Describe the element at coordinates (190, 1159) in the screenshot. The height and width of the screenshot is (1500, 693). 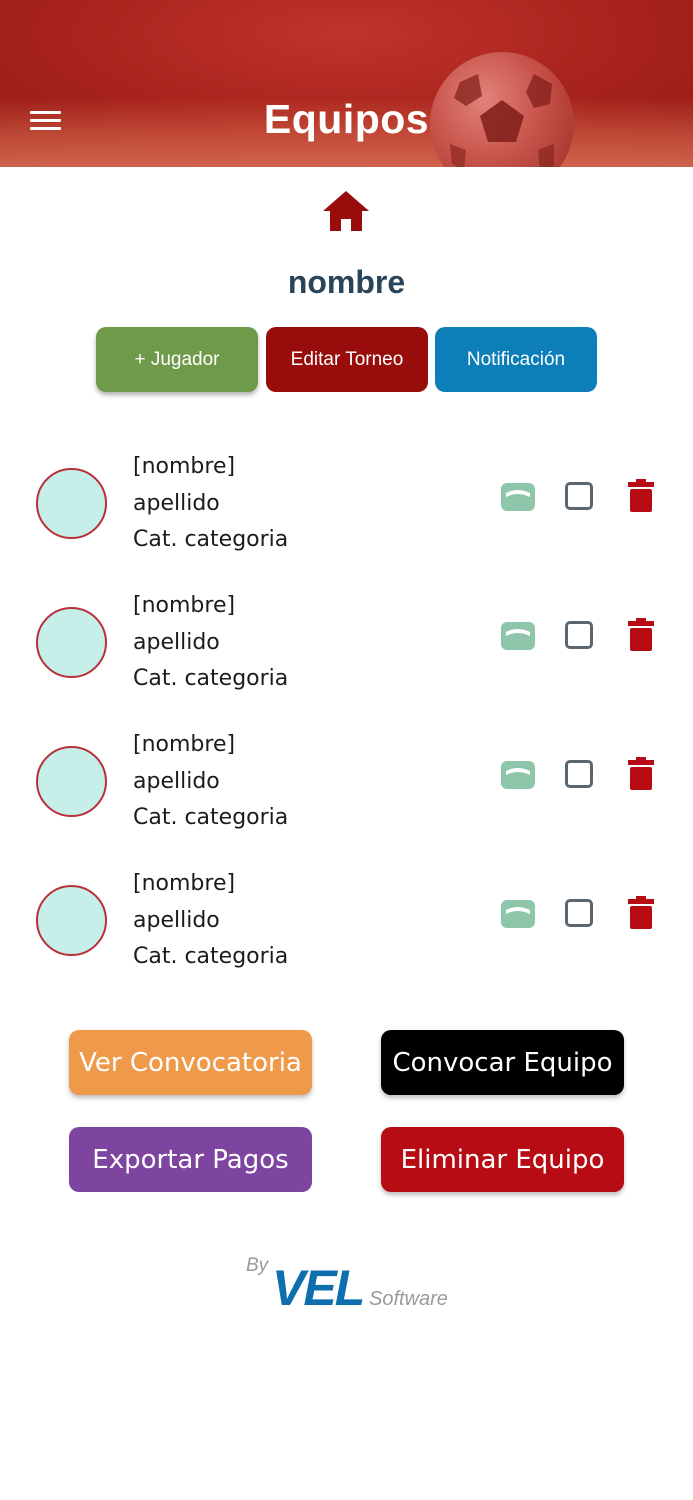
I see `export-payments-button: Exportar Pagos` at that location.